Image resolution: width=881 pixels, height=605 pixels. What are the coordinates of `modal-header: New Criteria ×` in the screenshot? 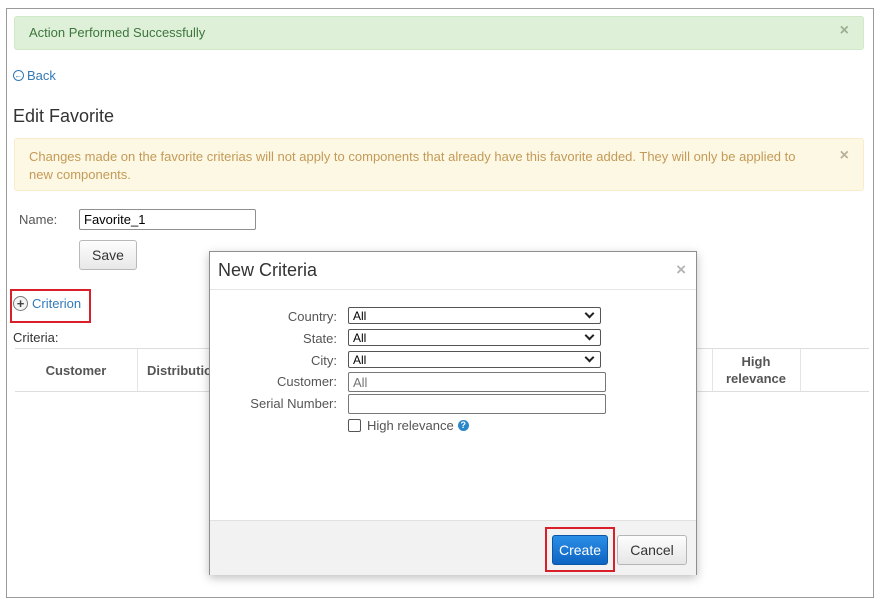 It's located at (453, 271).